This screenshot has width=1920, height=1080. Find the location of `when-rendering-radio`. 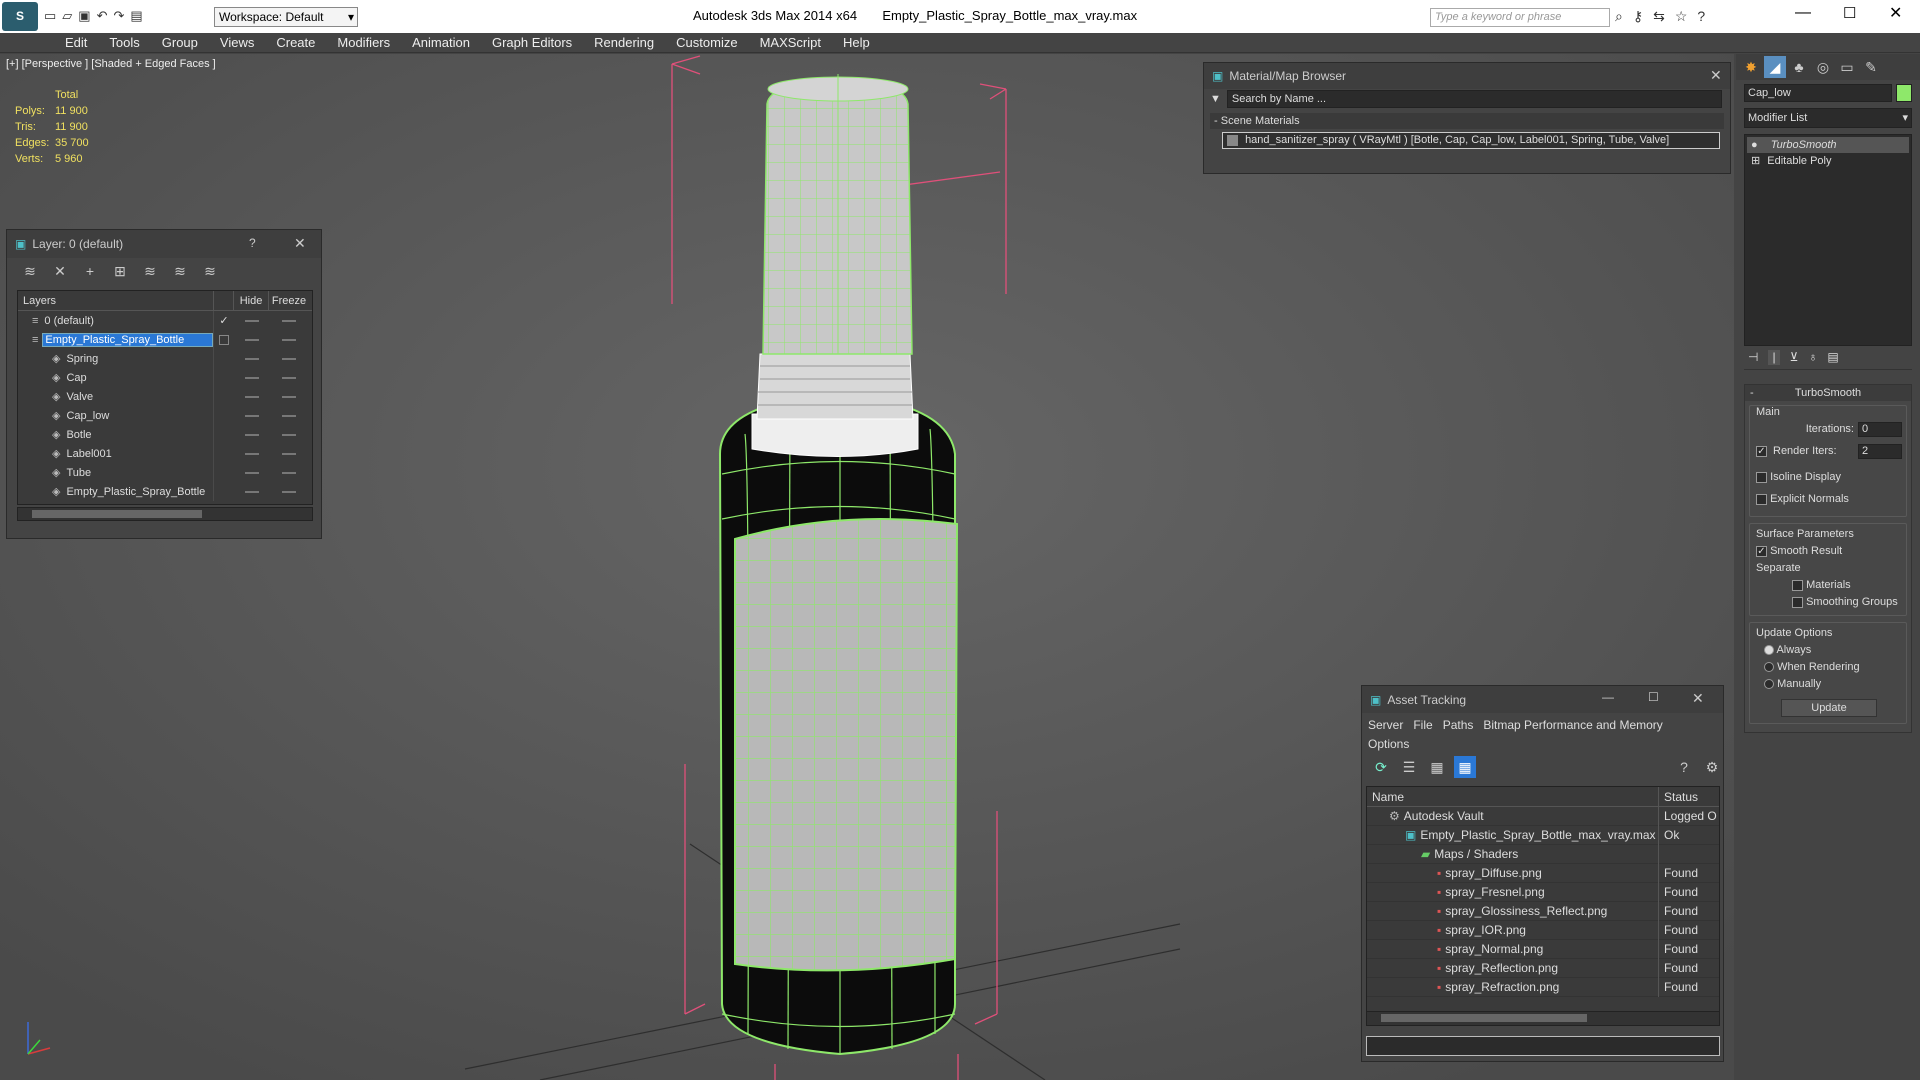

when-rendering-radio is located at coordinates (1769, 667).